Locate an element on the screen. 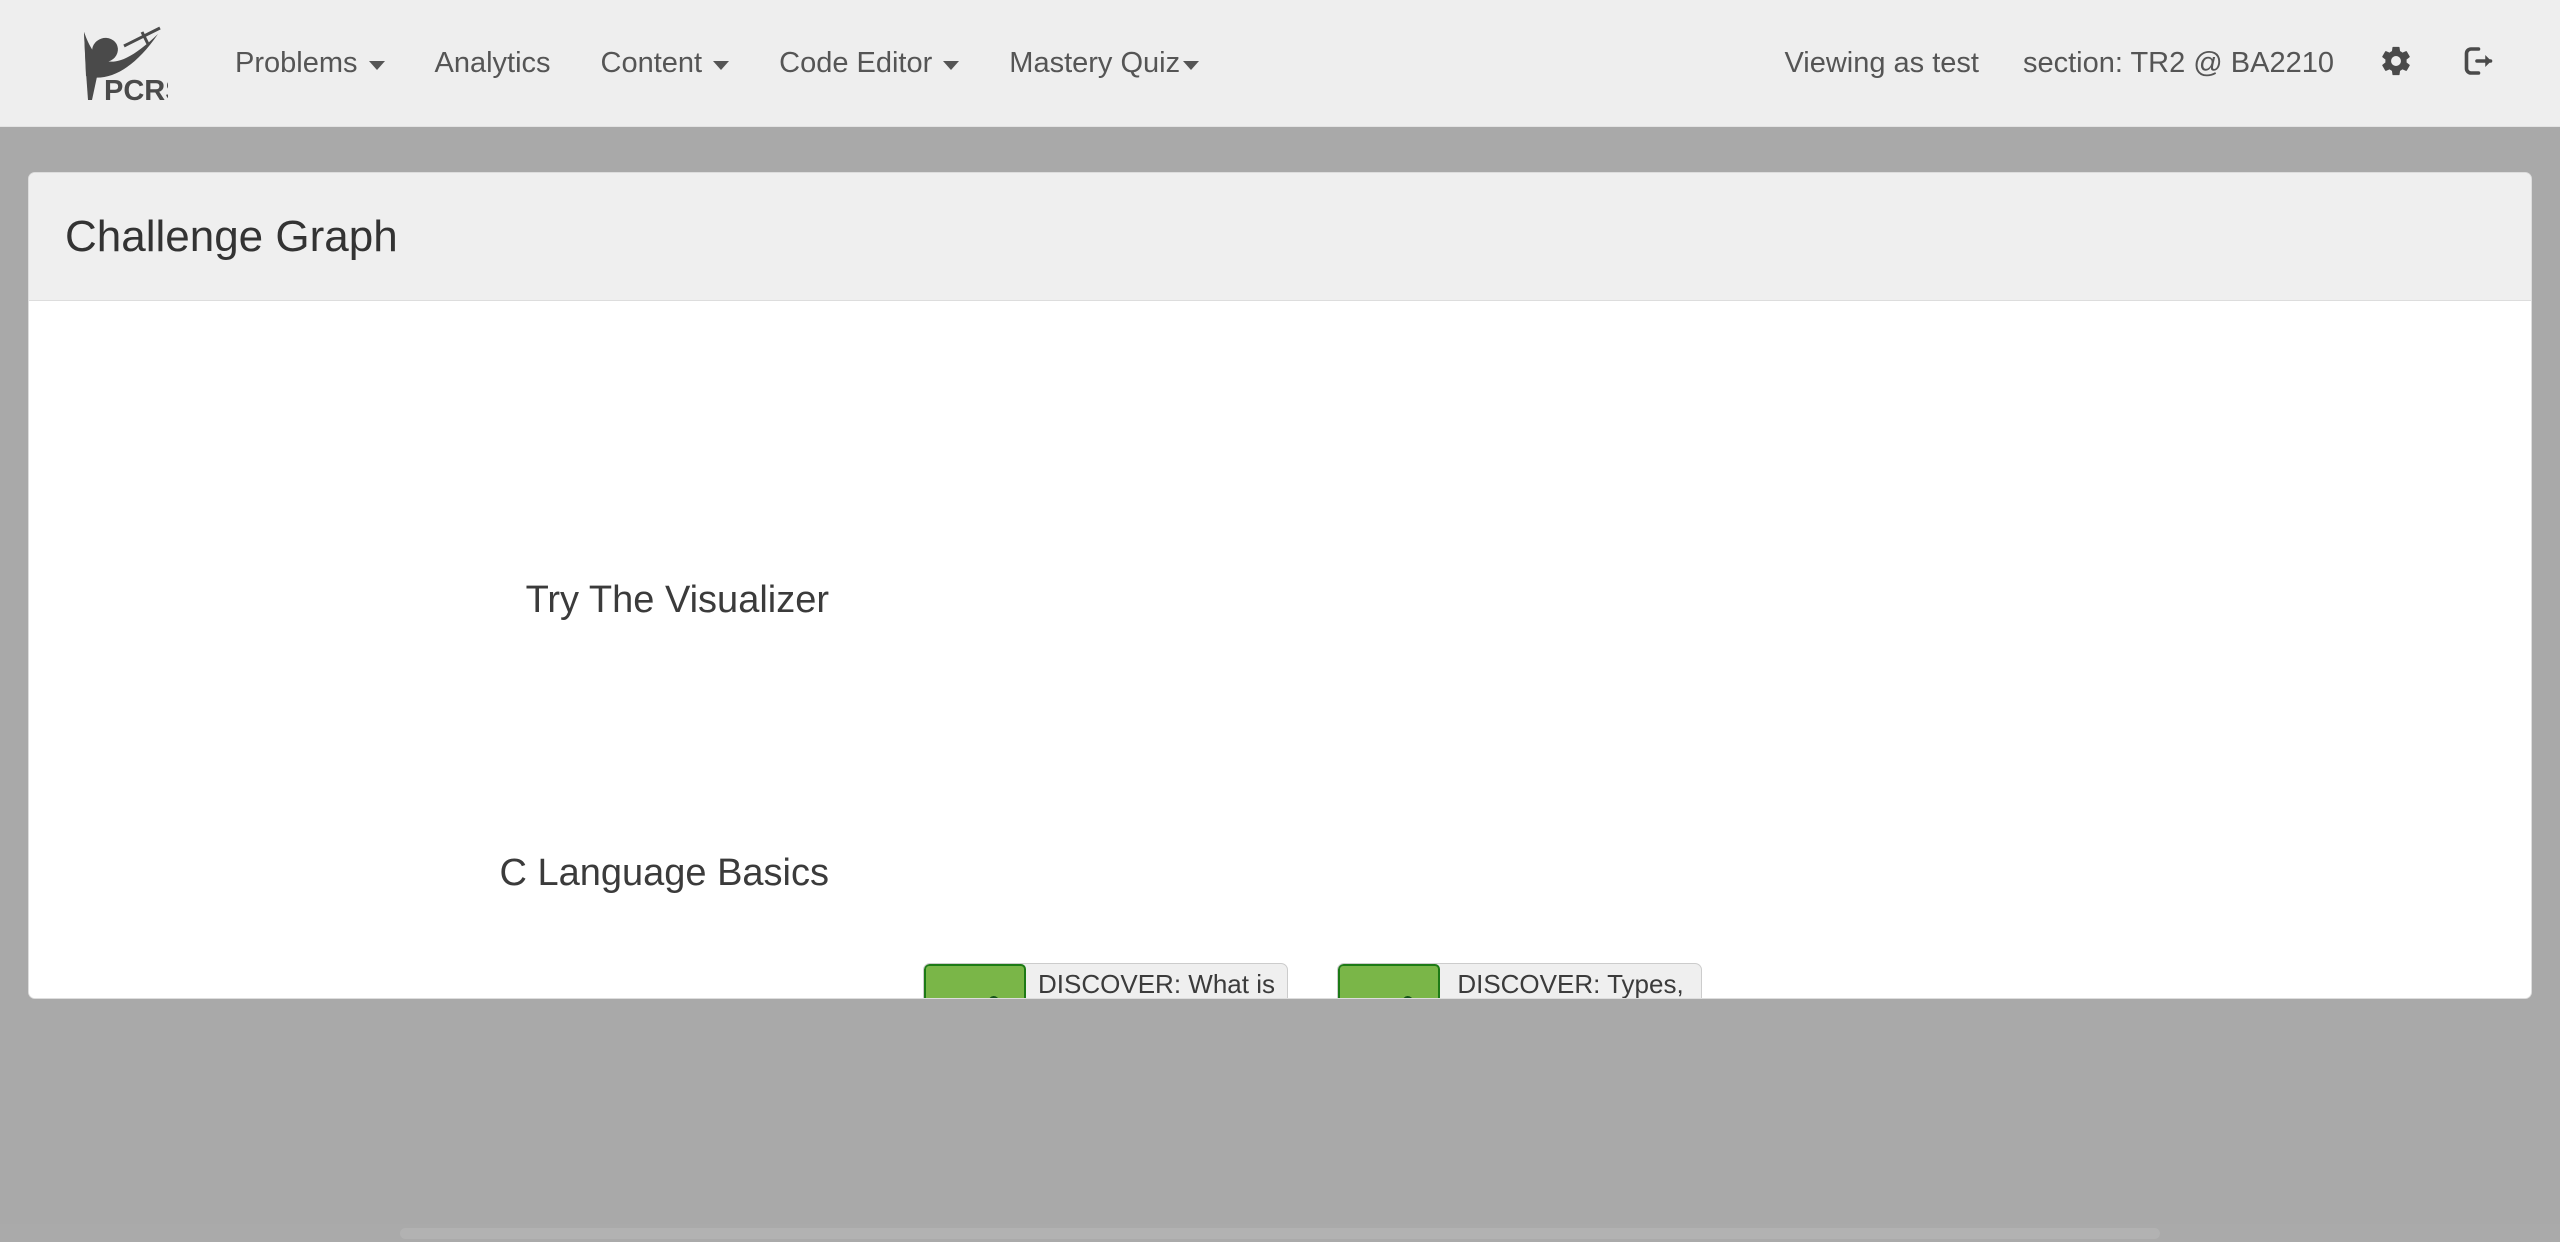 This screenshot has width=2560, height=1242. nav-item-label: Mastery Quiz is located at coordinates (1095, 62).